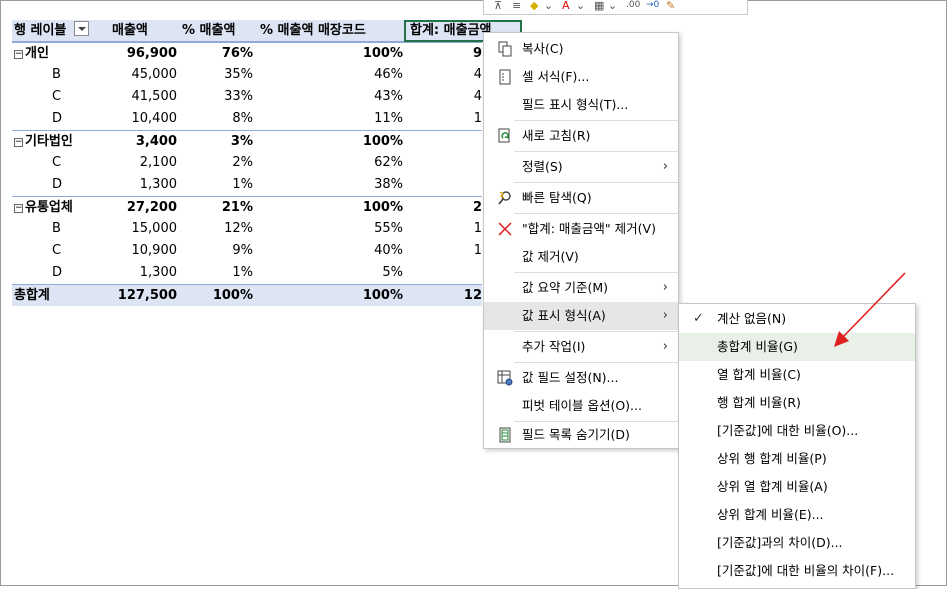 The image size is (947, 589). Describe the element at coordinates (61, 54) in the screenshot. I see `row-label-cell: − 개인` at that location.